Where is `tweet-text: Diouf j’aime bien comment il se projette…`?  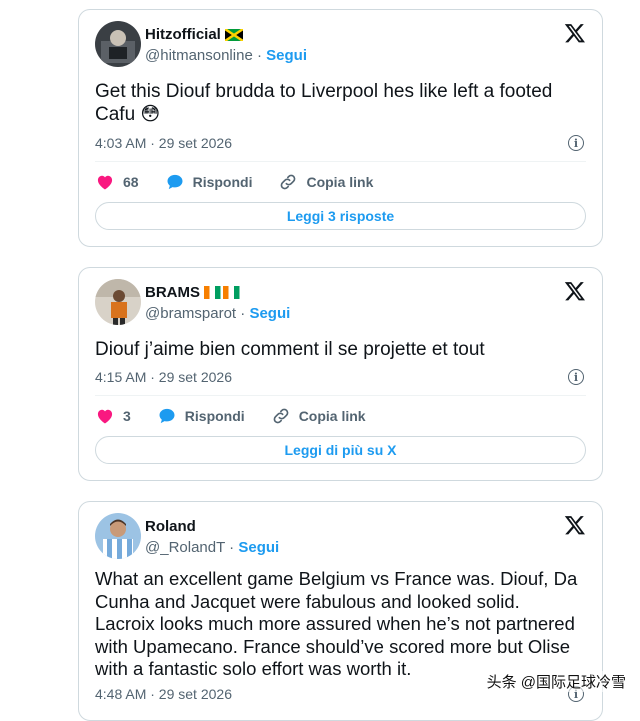 tweet-text: Diouf j’aime bien comment il se projette… is located at coordinates (290, 349).